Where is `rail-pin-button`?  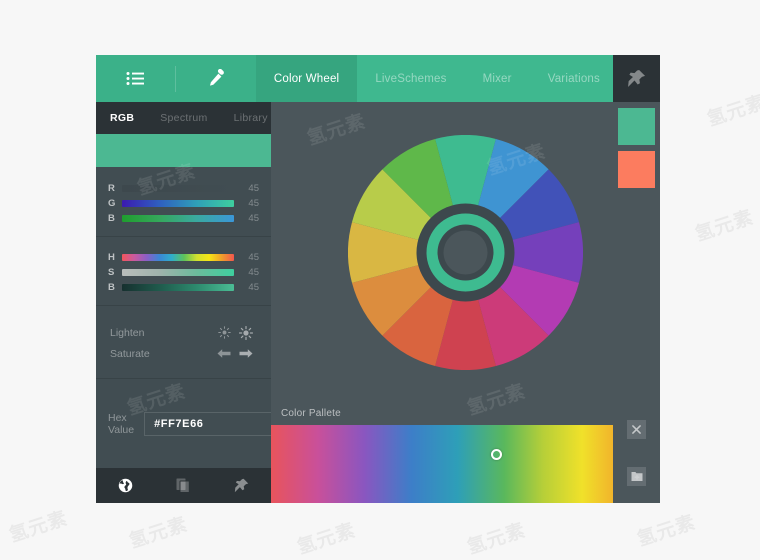 rail-pin-button is located at coordinates (636, 78).